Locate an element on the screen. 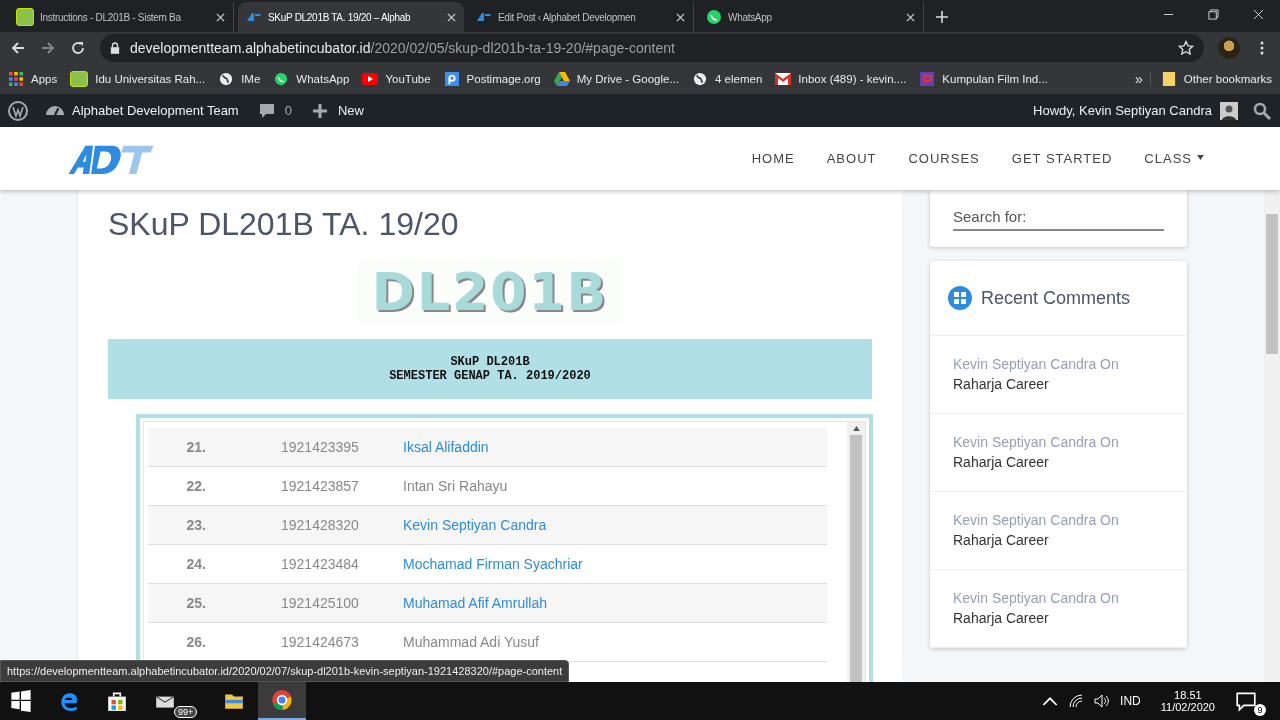 This screenshot has height=720, width=1280. account-link: Howdy, Kevin Septiyan Candra is located at coordinates (1135, 110).